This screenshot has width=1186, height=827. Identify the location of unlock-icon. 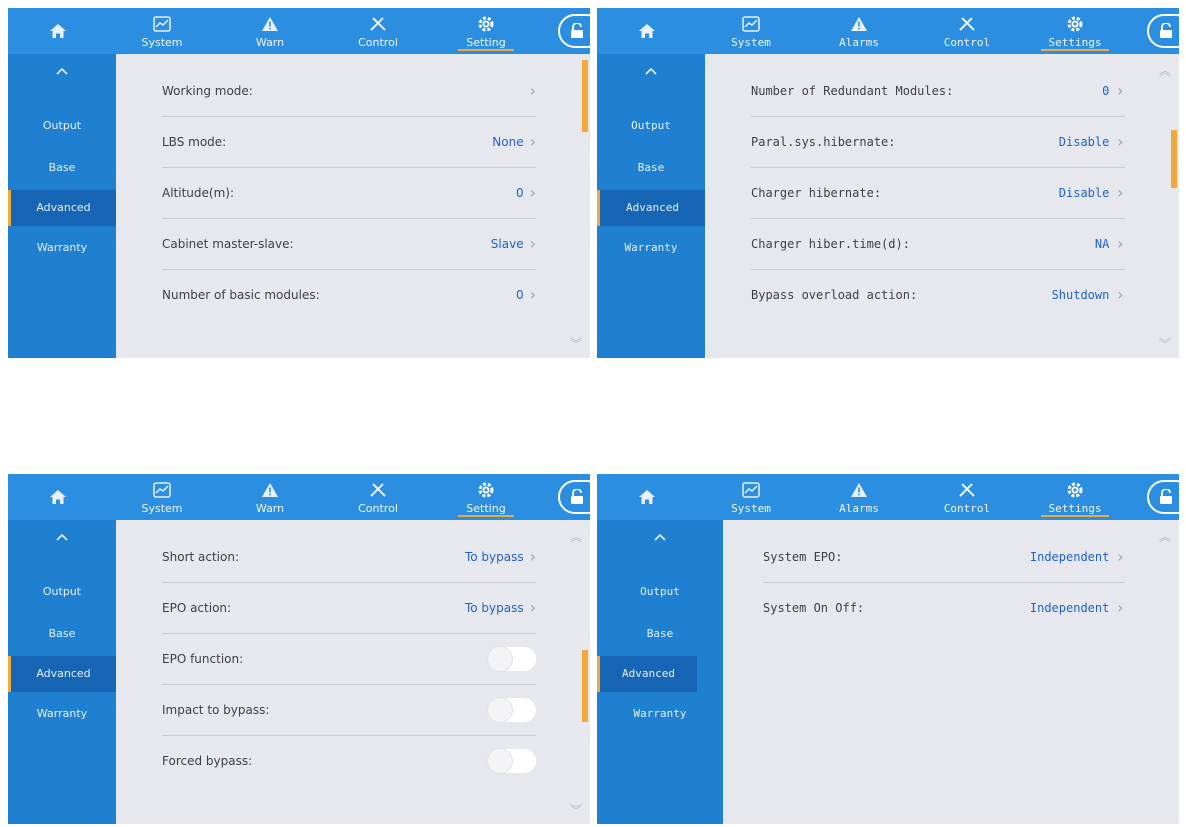
(577, 496).